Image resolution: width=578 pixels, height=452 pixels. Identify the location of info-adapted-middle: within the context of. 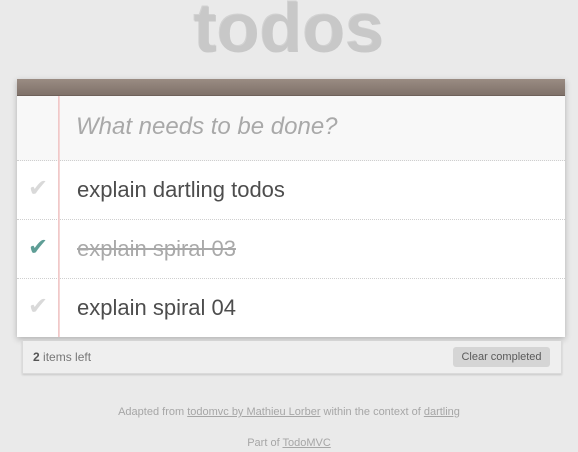
(372, 412).